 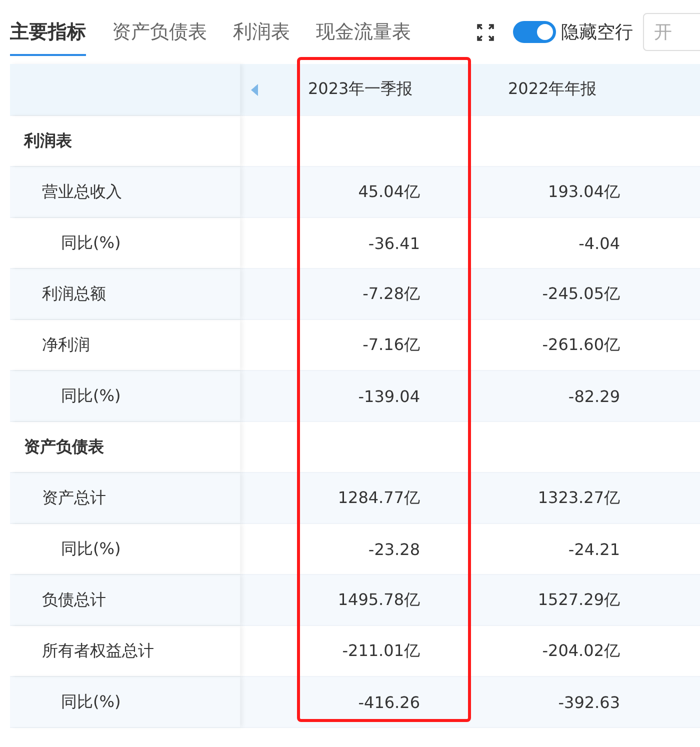 I want to click on fullscreen-icon, so click(x=485, y=32).